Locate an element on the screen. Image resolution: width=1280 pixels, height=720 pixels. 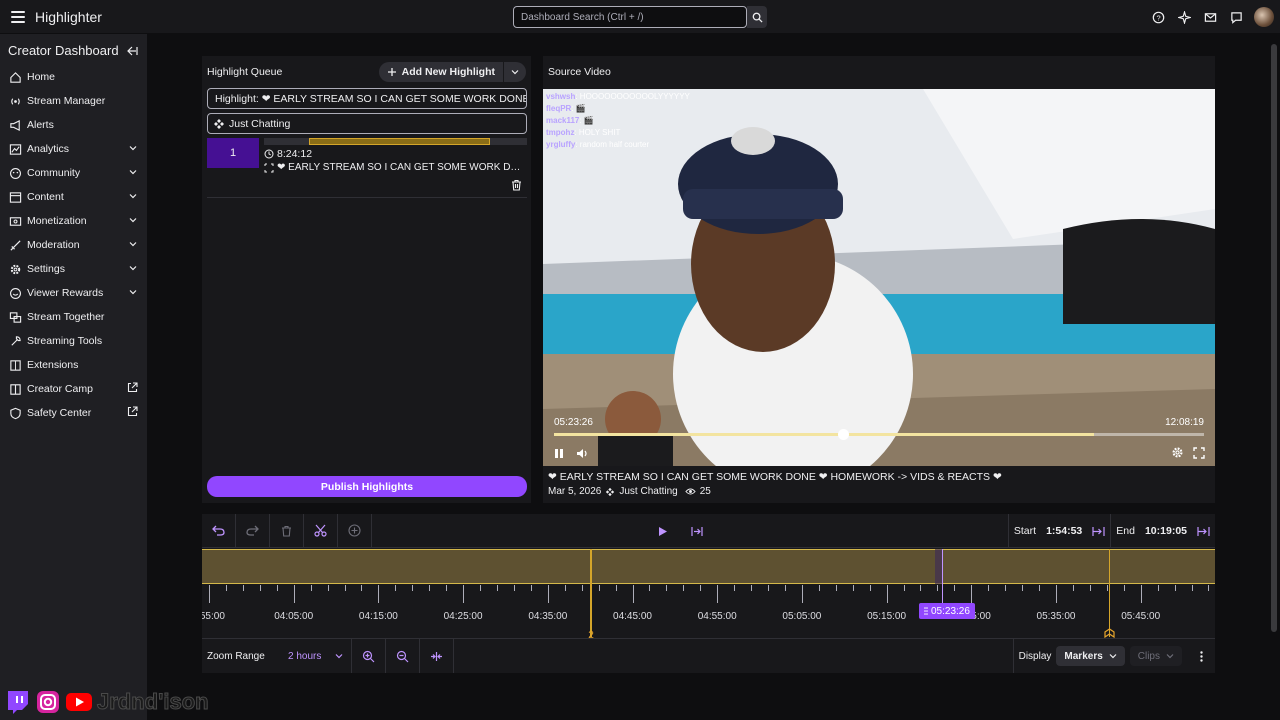
sidebar-item-stream-manager: Stream Manager is located at coordinates (73, 101).